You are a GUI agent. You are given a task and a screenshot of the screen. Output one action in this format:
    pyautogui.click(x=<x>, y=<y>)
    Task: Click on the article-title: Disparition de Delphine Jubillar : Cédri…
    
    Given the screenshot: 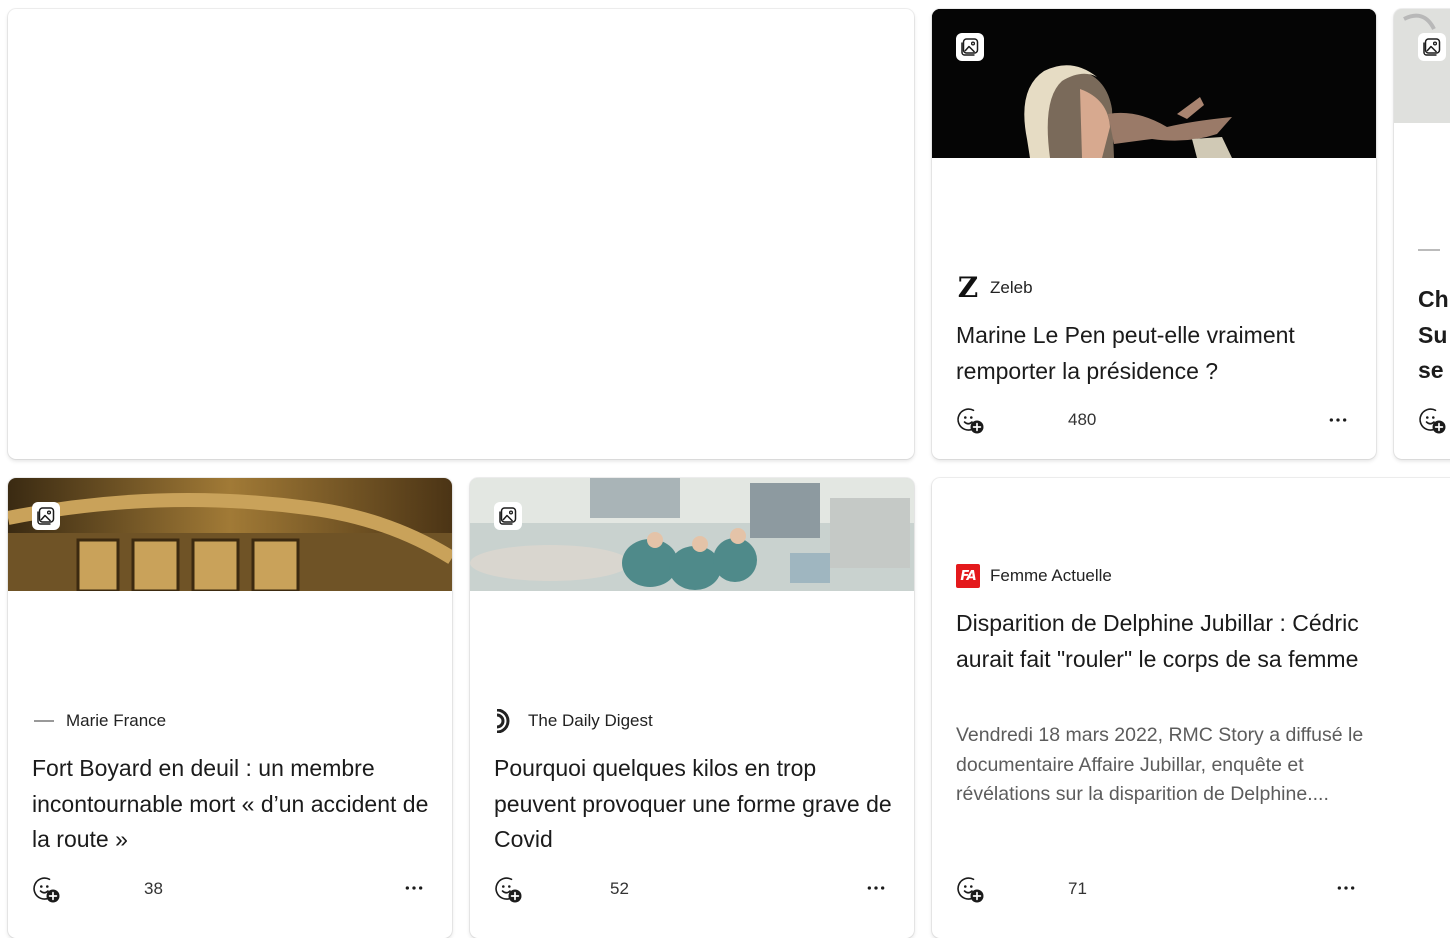 What is the action you would take?
    pyautogui.click(x=1161, y=641)
    